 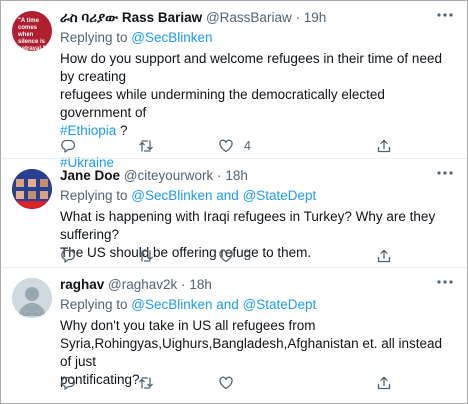 What do you see at coordinates (142, 284) in the screenshot?
I see `author-handle: @raghav2k` at bounding box center [142, 284].